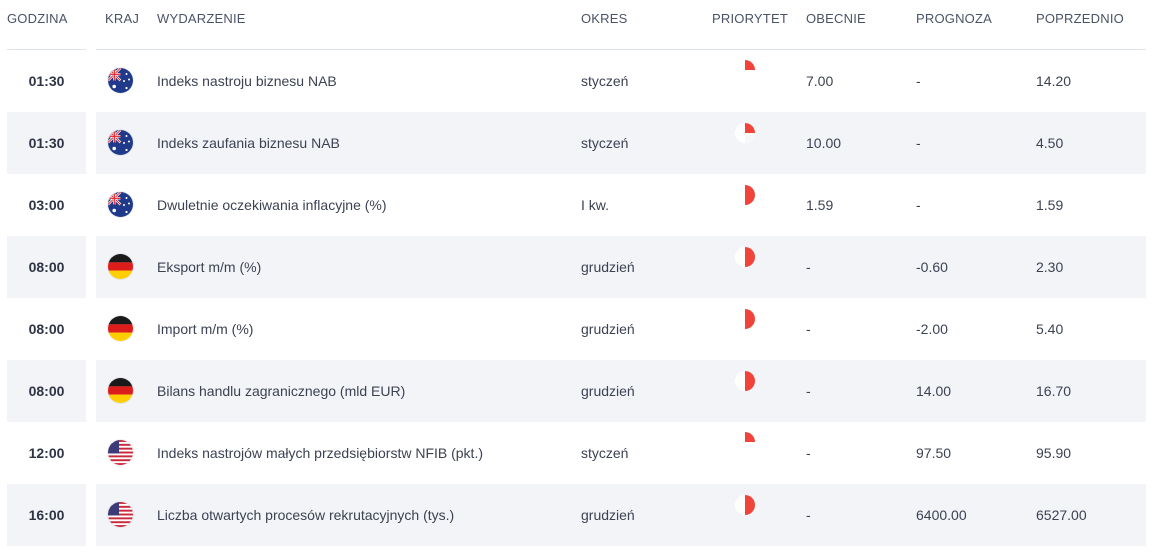 This screenshot has width=1158, height=555. What do you see at coordinates (247, 81) in the screenshot?
I see `event-name: Indeks nastroju biznesu NAB` at bounding box center [247, 81].